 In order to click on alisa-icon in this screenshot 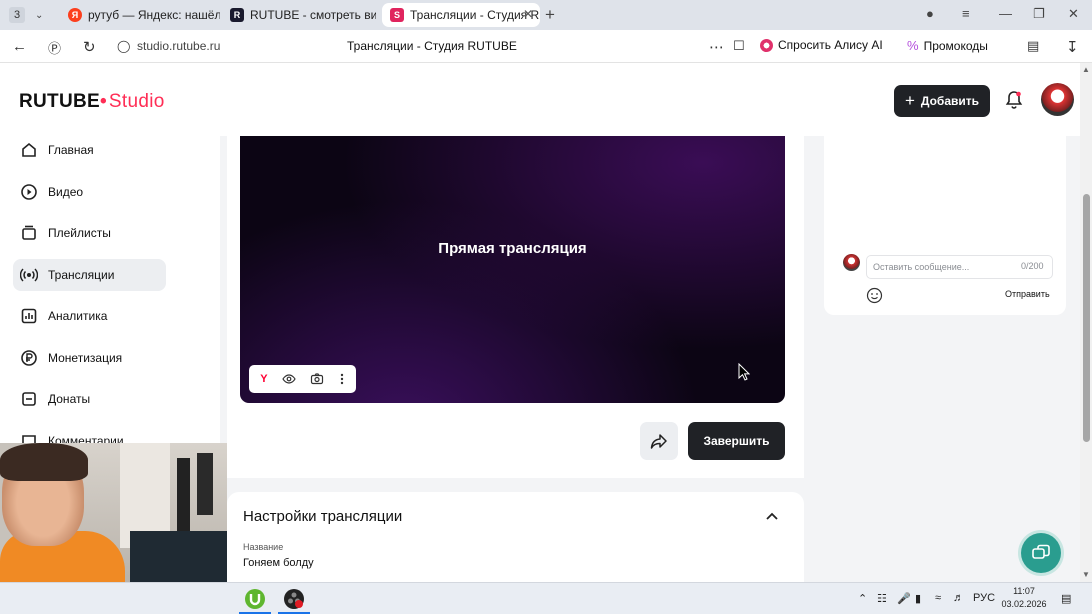, I will do `click(766, 45)`.